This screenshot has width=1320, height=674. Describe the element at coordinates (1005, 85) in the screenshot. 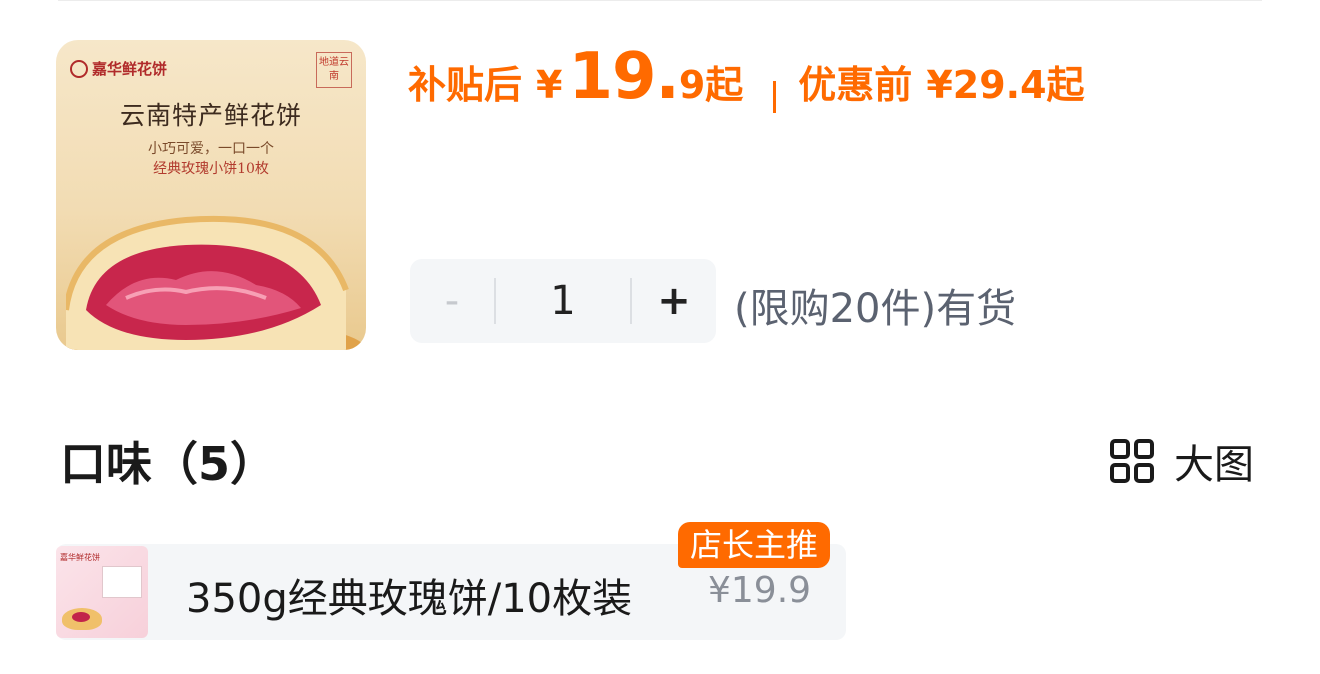

I see `original-price: ¥29.4起` at that location.